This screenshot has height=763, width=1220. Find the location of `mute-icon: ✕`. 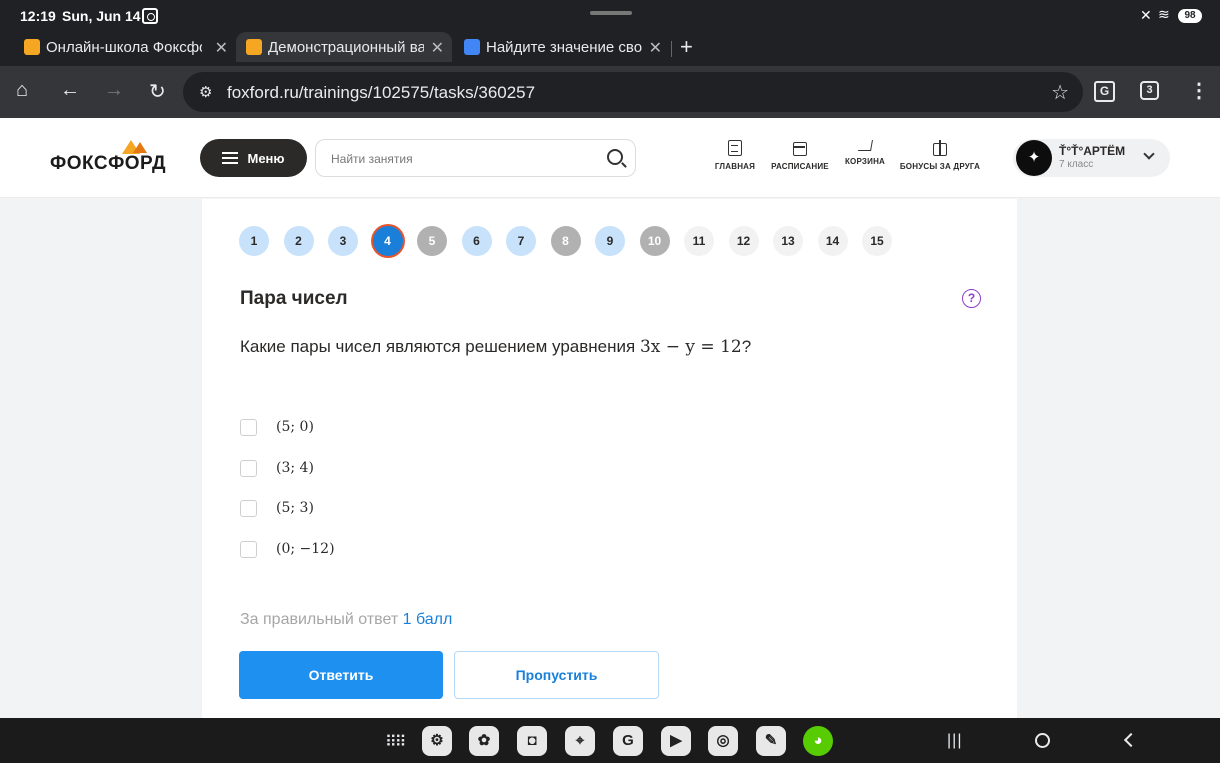

mute-icon: ✕ is located at coordinates (1146, 15).